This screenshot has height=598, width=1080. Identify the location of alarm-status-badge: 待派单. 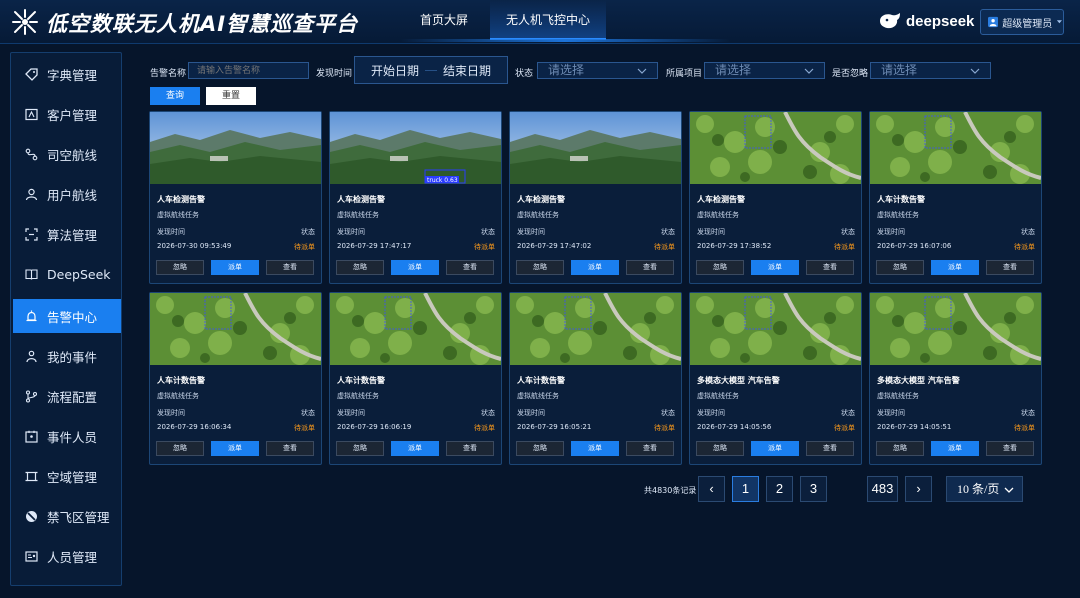
(844, 247).